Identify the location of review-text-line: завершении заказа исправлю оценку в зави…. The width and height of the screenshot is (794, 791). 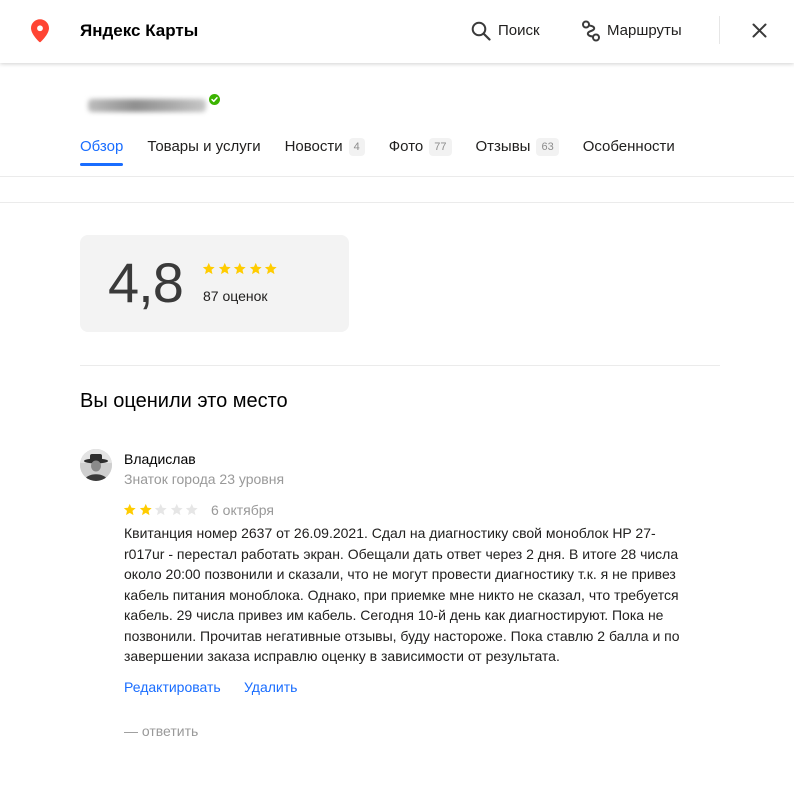
(342, 656).